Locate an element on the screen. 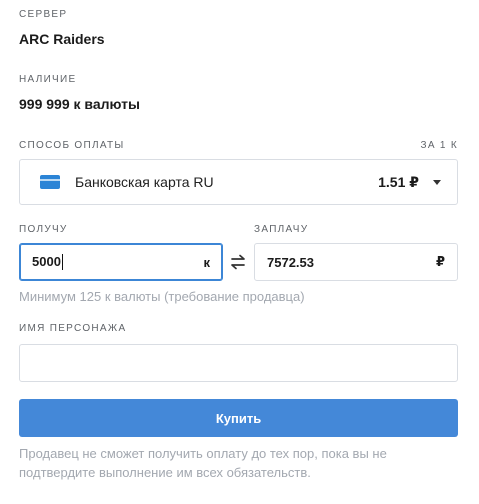 This screenshot has width=479, height=504. payment-method-label: СПОСОБ ОПЛАТЫ is located at coordinates (72, 145).